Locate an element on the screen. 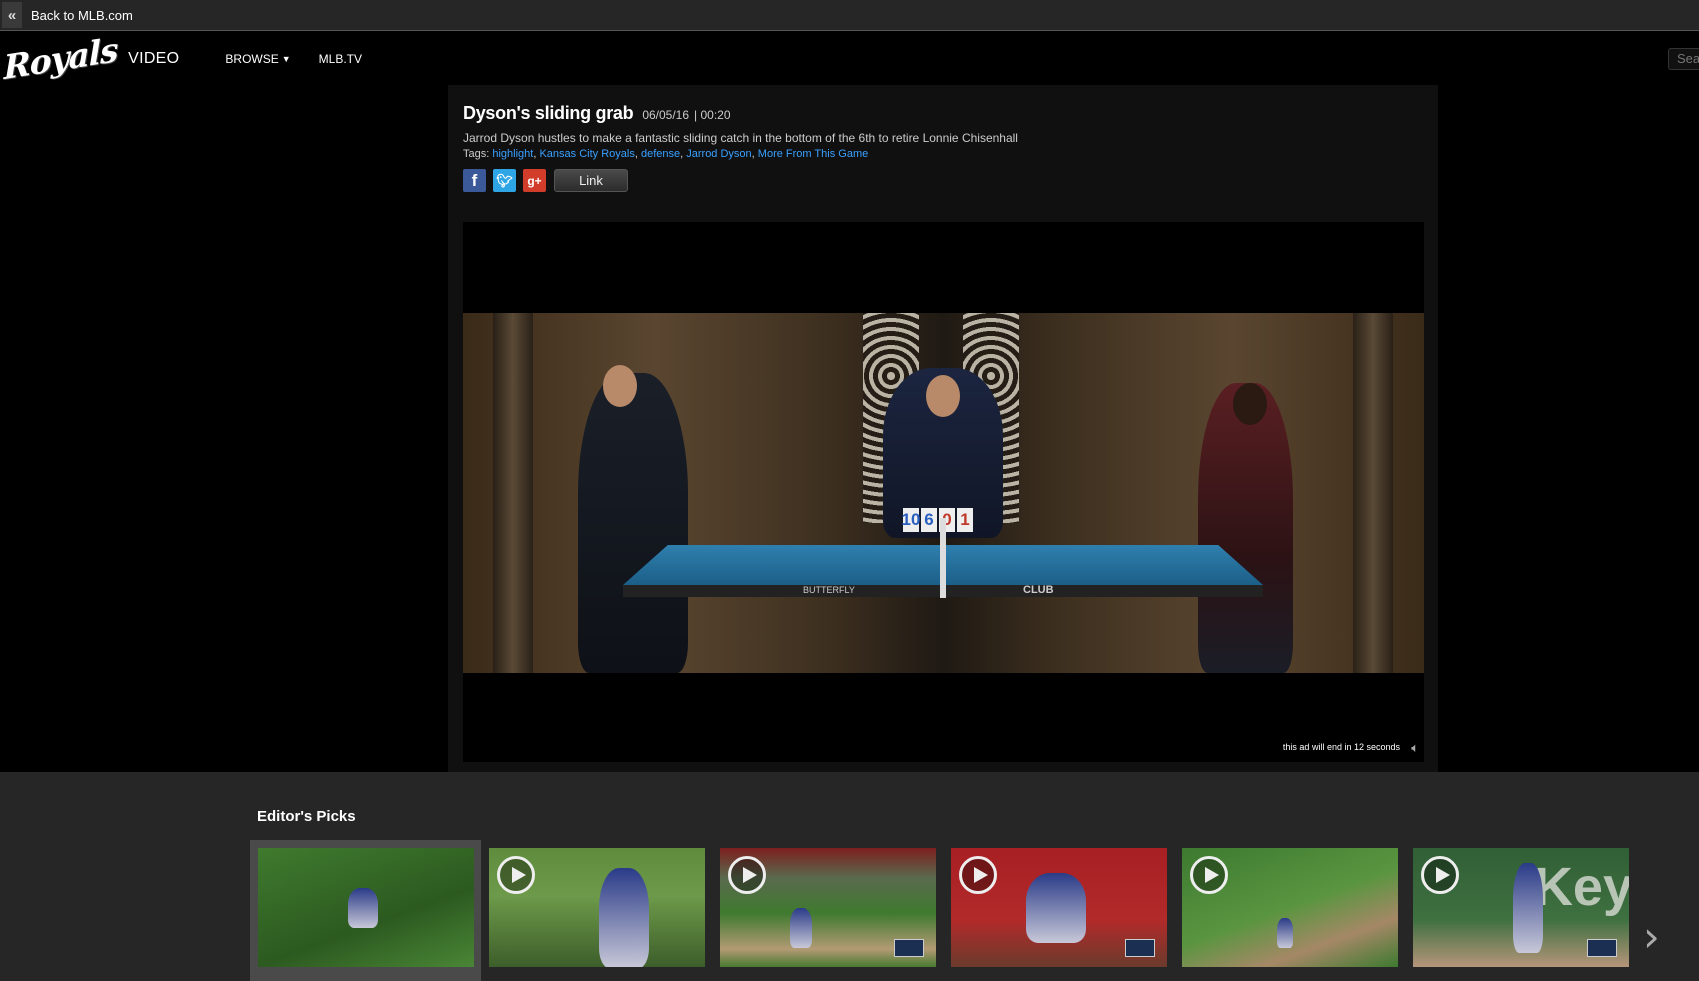 This screenshot has height=981, width=1699. nav-section-title: VIDEO is located at coordinates (153, 59).